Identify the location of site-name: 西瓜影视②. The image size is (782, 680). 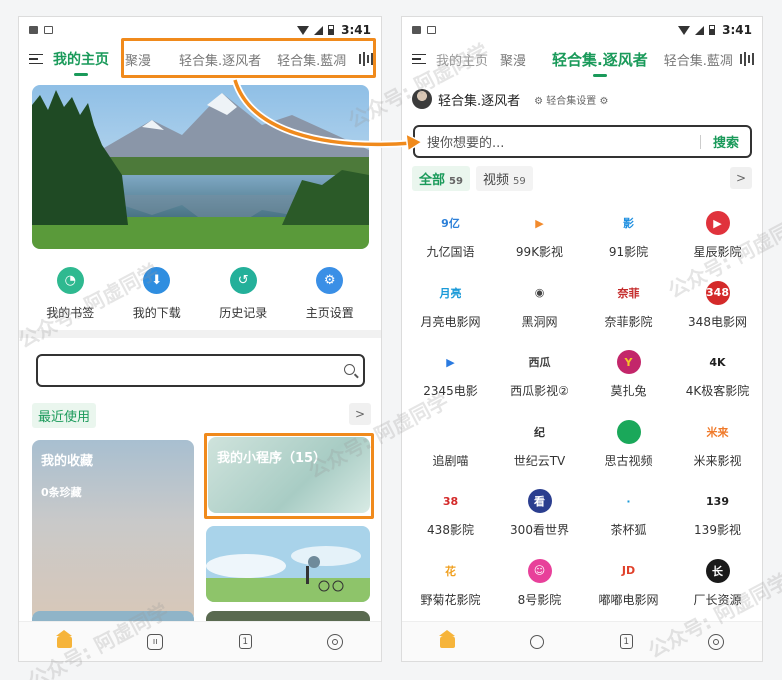
(539, 391).